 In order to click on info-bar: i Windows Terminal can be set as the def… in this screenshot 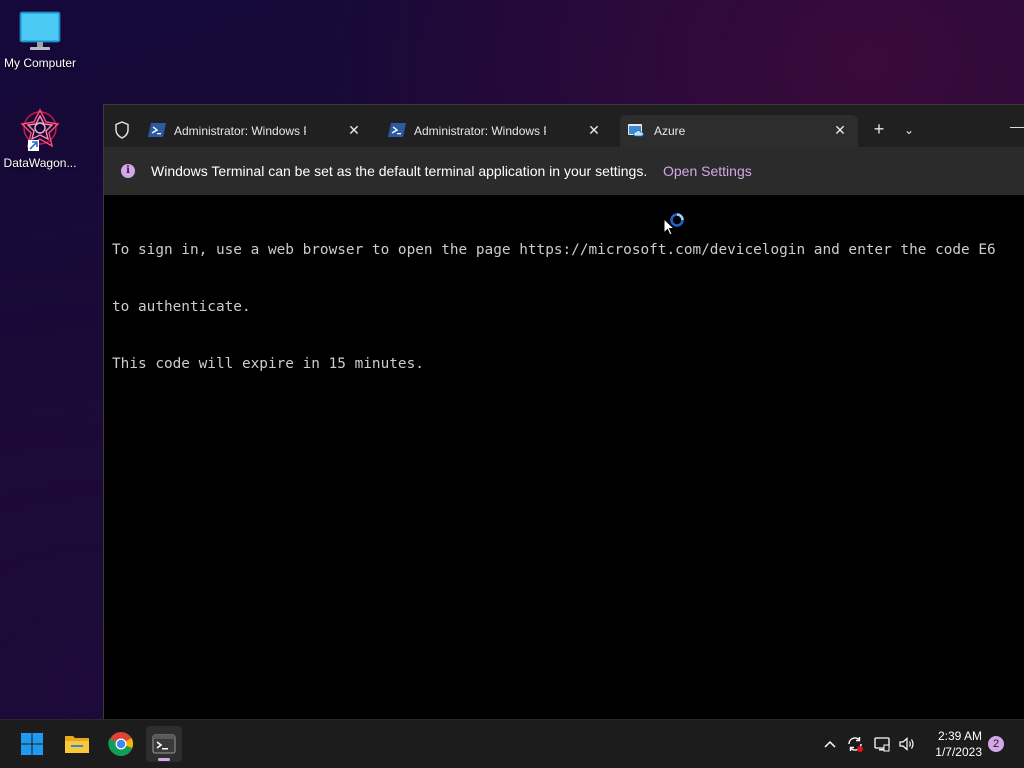, I will do `click(564, 171)`.